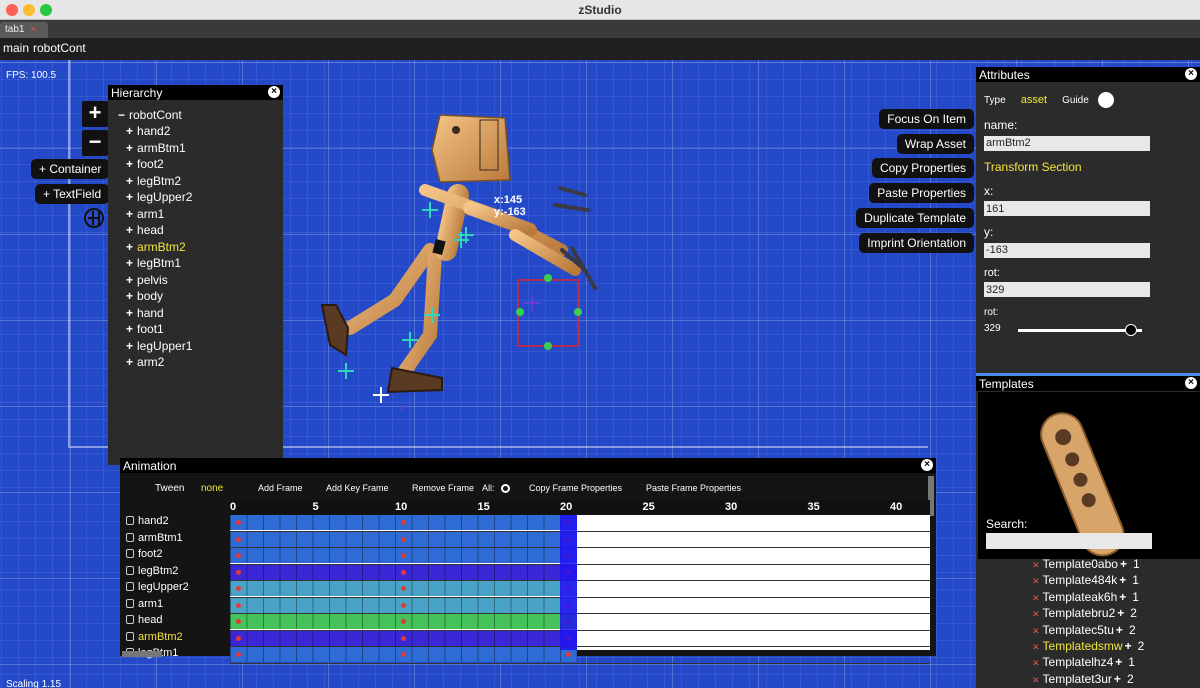 This screenshot has width=1200, height=688. What do you see at coordinates (1088, 614) in the screenshot?
I see `template-item: ✕ Templatebru2 +2` at bounding box center [1088, 614].